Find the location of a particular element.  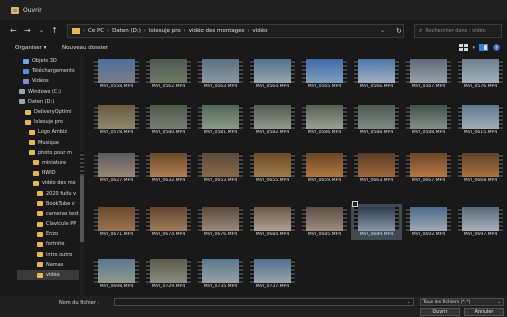

breadcrumb-lolesuje-pro: lolesuje pro is located at coordinates (165, 31).